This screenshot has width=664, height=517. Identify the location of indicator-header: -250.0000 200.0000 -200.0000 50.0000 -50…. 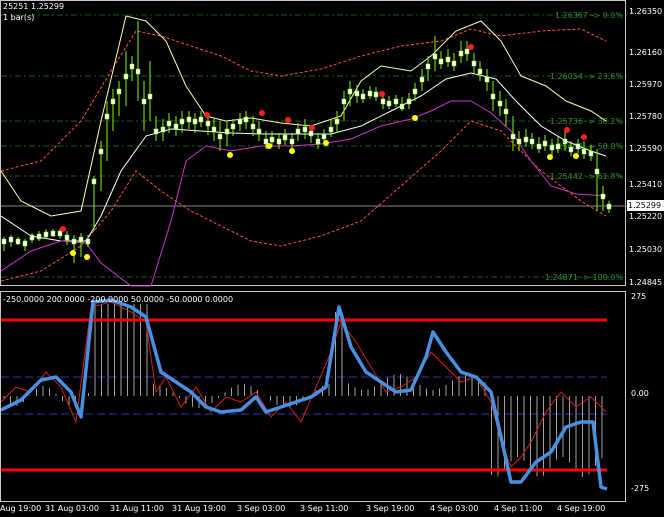
(118, 299).